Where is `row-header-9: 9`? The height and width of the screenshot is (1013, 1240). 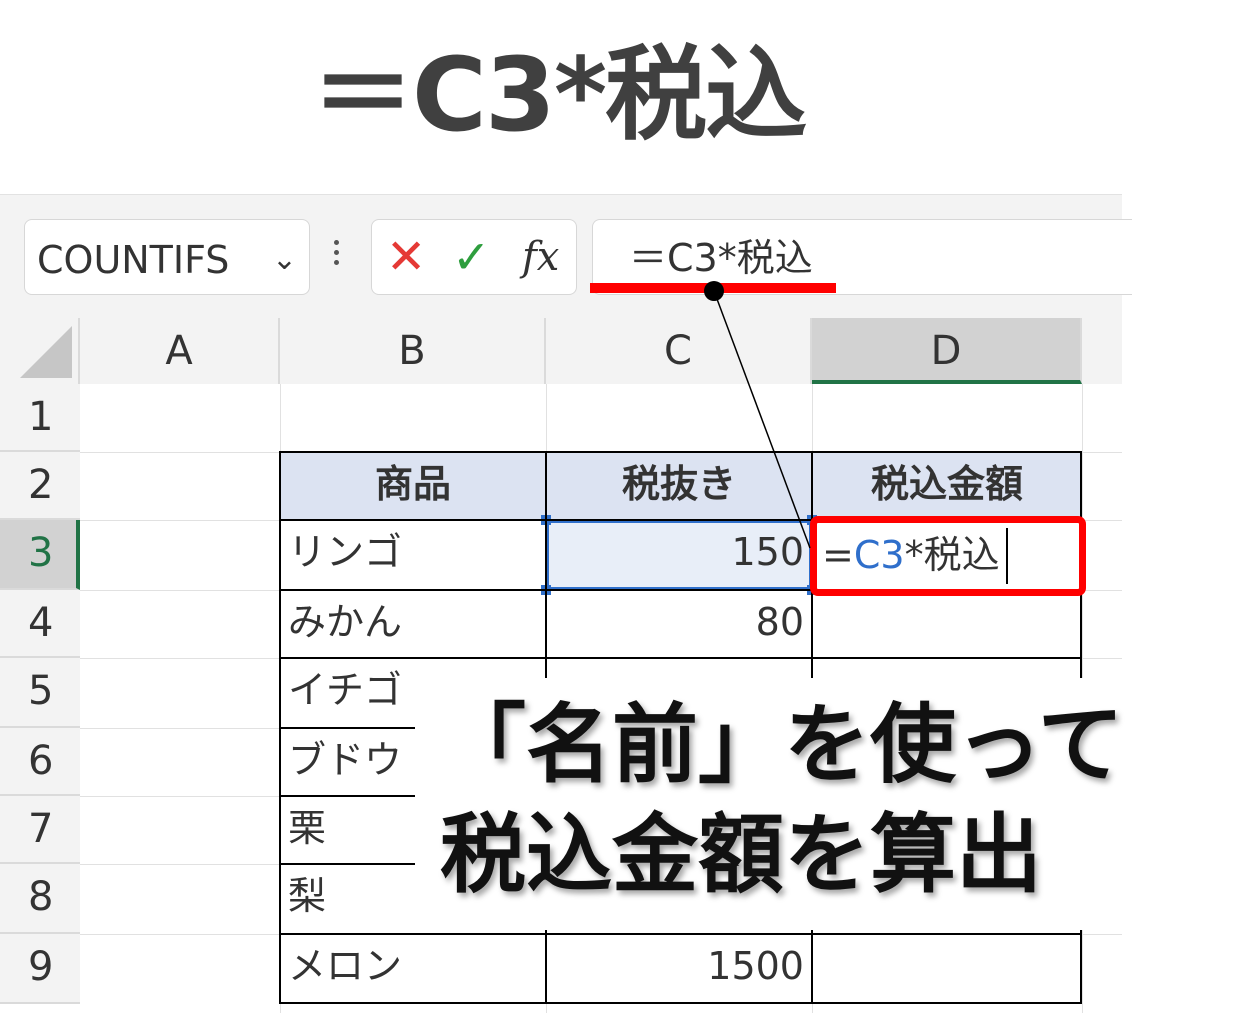
row-header-9: 9 is located at coordinates (40, 969).